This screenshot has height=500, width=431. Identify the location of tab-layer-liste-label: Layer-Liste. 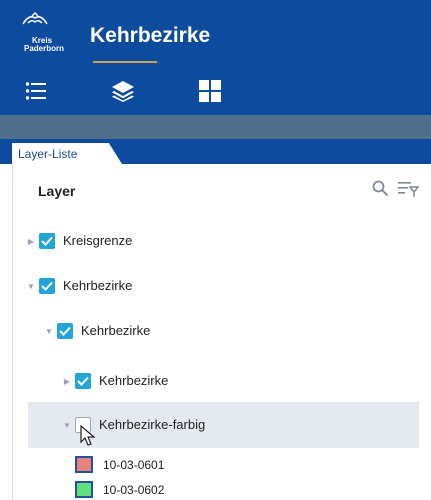
(47, 154).